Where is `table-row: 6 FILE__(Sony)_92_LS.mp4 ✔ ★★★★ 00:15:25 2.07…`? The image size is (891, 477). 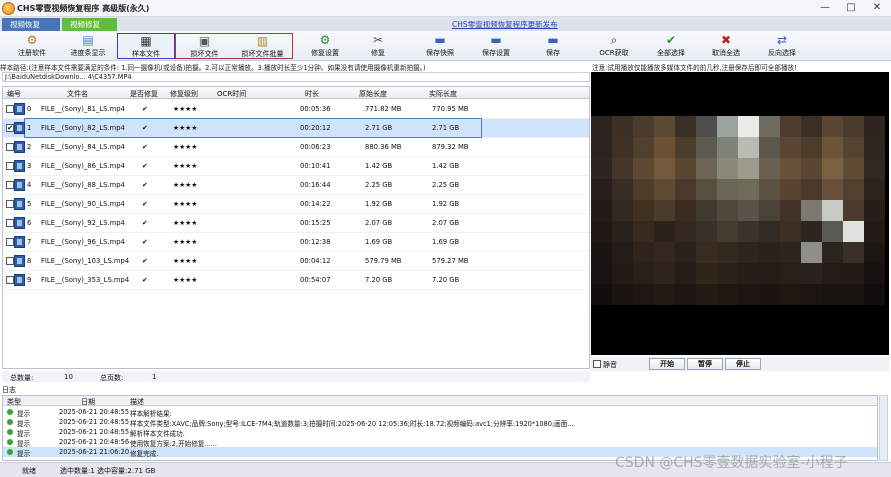 table-row: 6 FILE__(Sony)_92_LS.mp4 ✔ ★★★★ 00:15:25 2.07… is located at coordinates (296, 223).